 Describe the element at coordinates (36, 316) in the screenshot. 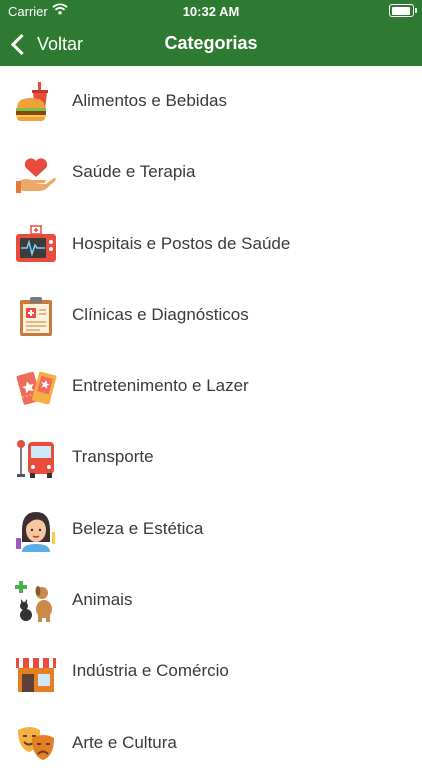

I see `clipboard-icon` at that location.